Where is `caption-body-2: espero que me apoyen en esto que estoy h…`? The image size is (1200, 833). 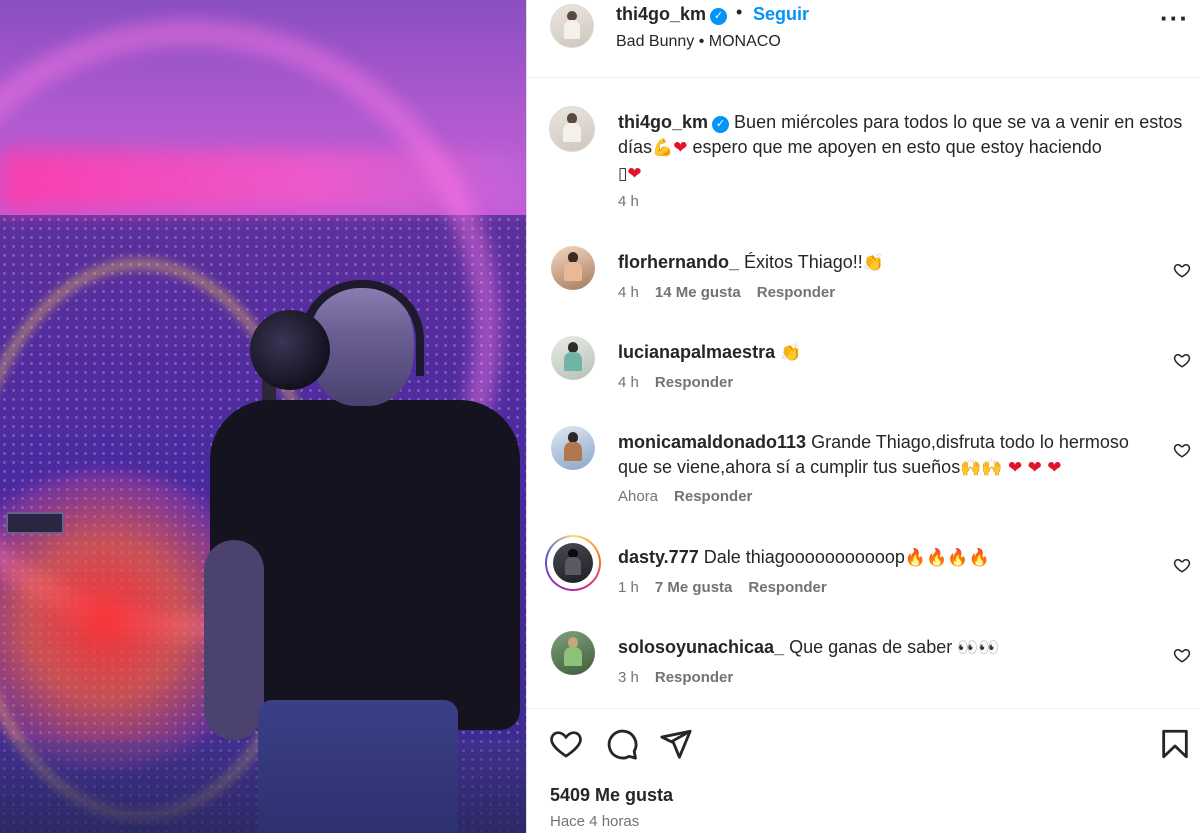 caption-body-2: espero que me apoyen en esto que estoy h… is located at coordinates (894, 147).